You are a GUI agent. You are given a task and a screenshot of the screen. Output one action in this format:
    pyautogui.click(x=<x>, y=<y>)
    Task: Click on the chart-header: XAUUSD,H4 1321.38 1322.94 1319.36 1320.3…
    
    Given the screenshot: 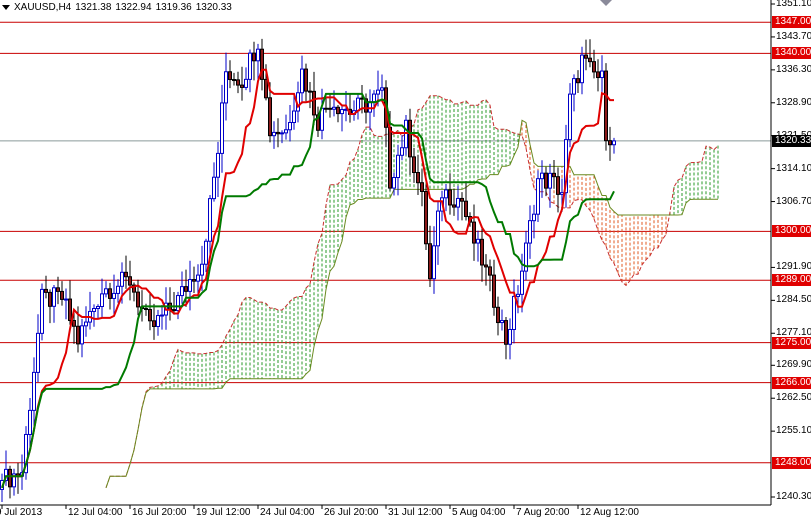 What is the action you would take?
    pyautogui.click(x=117, y=7)
    